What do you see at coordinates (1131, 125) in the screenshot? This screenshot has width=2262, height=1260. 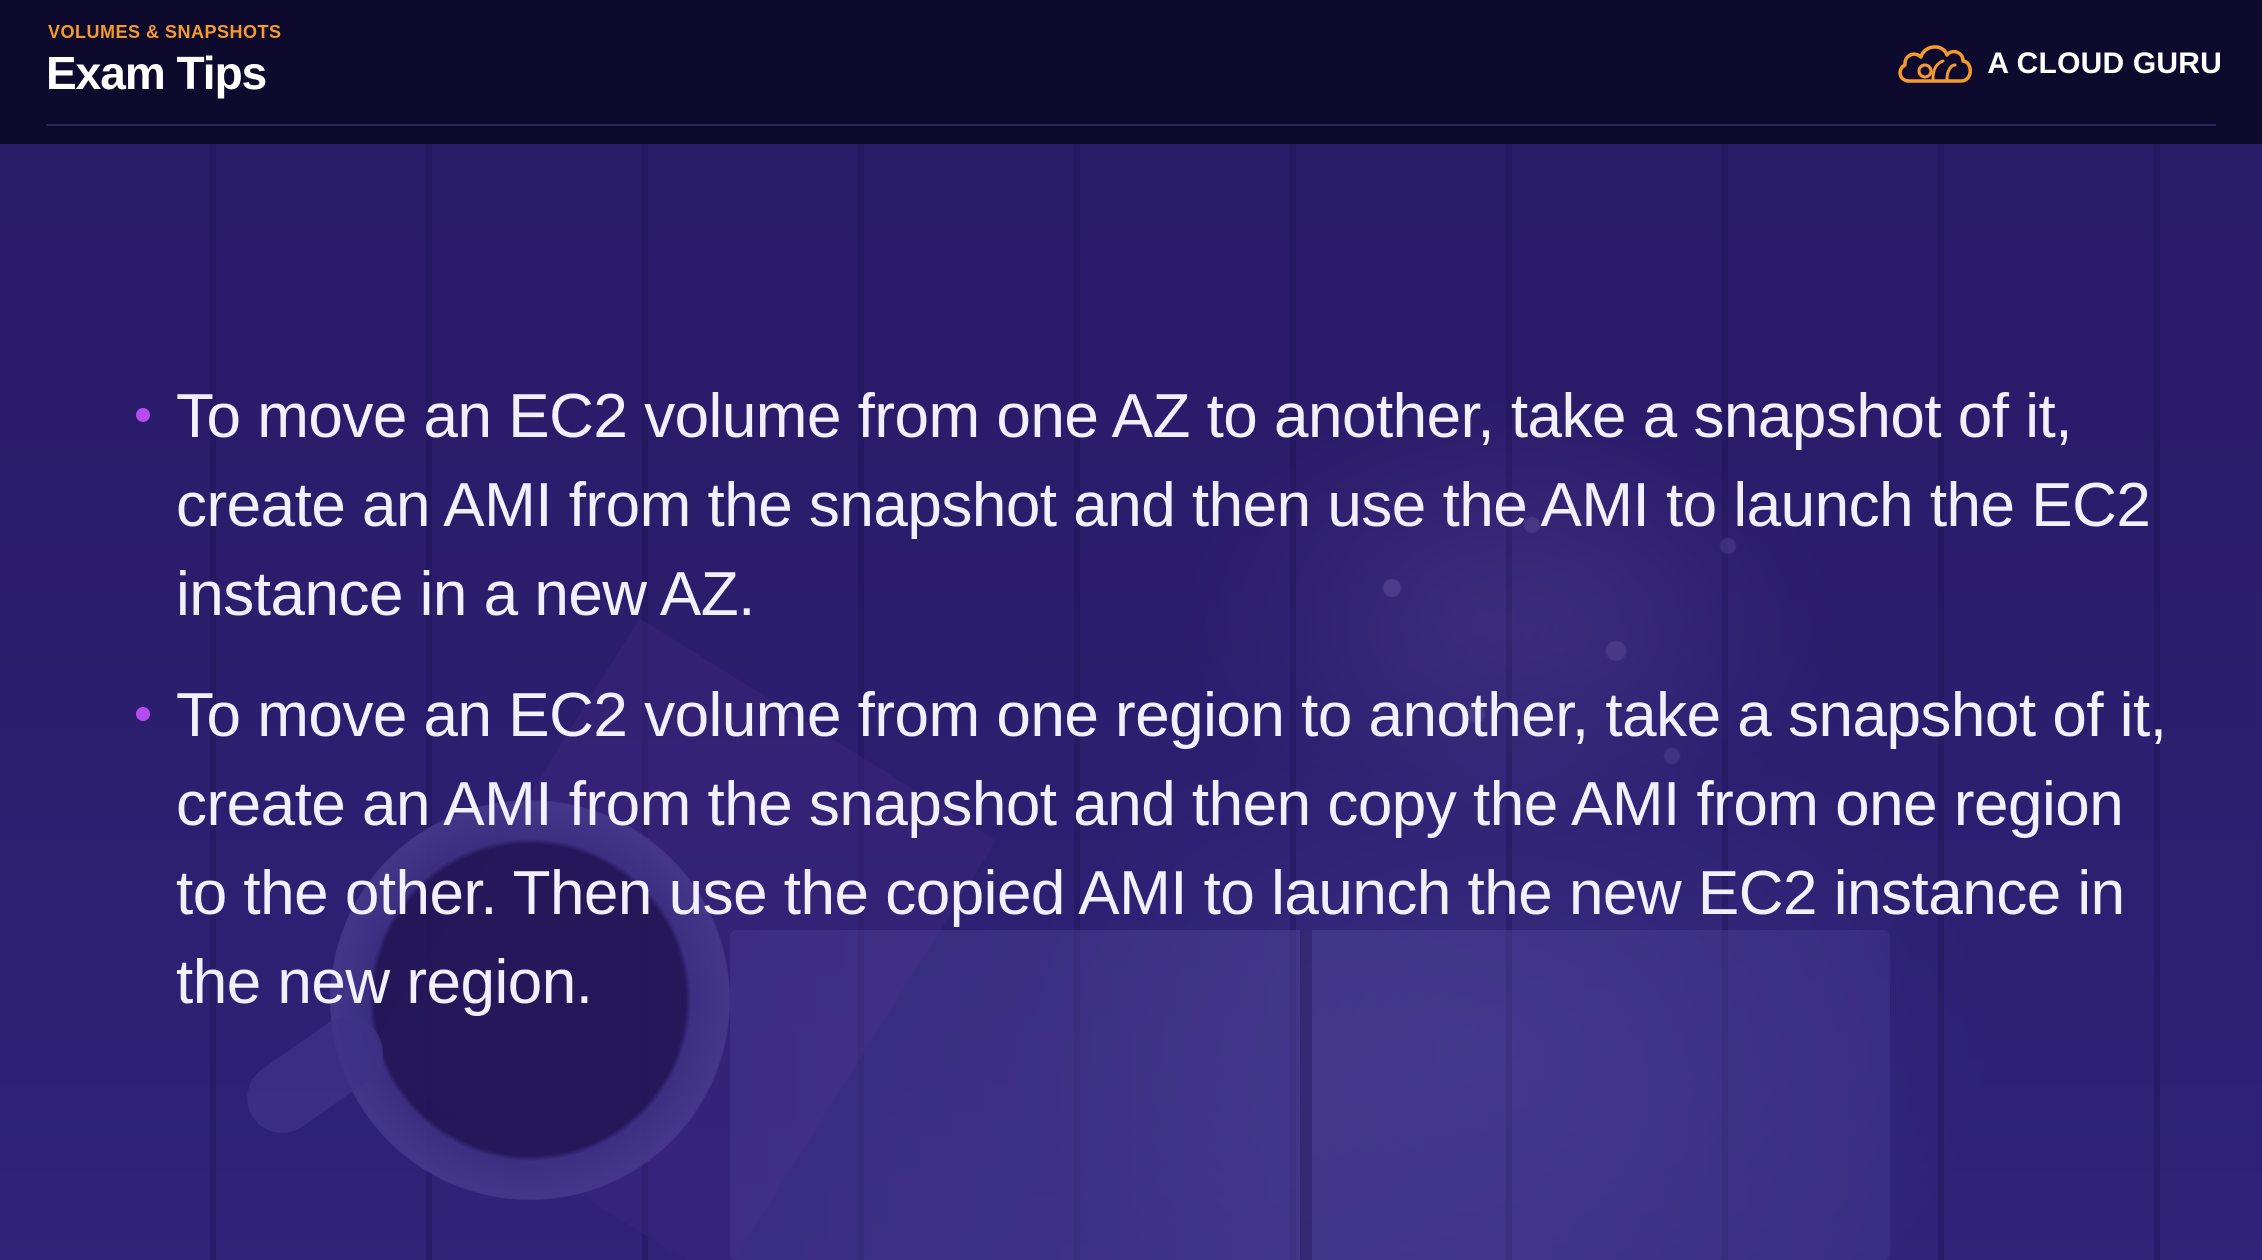 I see `header-divider` at bounding box center [1131, 125].